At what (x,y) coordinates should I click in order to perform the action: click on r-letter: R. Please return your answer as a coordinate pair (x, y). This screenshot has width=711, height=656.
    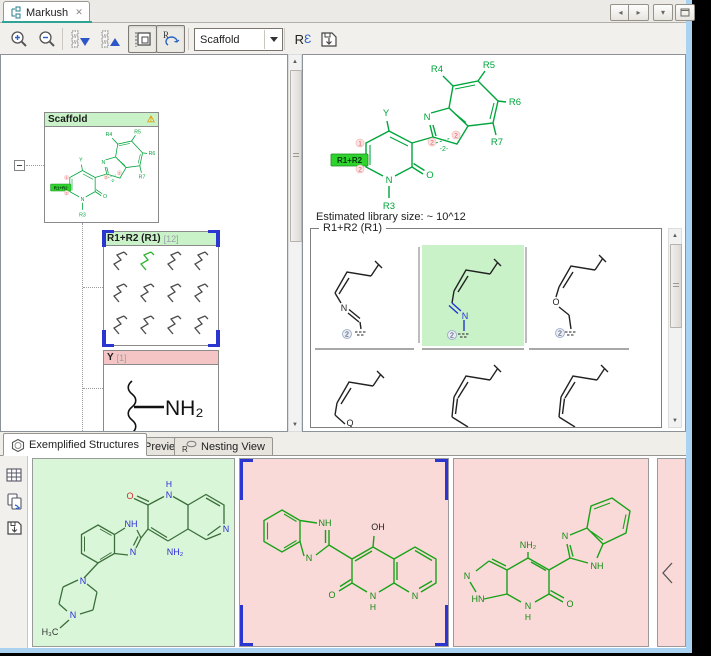
    Looking at the image, I should click on (299, 39).